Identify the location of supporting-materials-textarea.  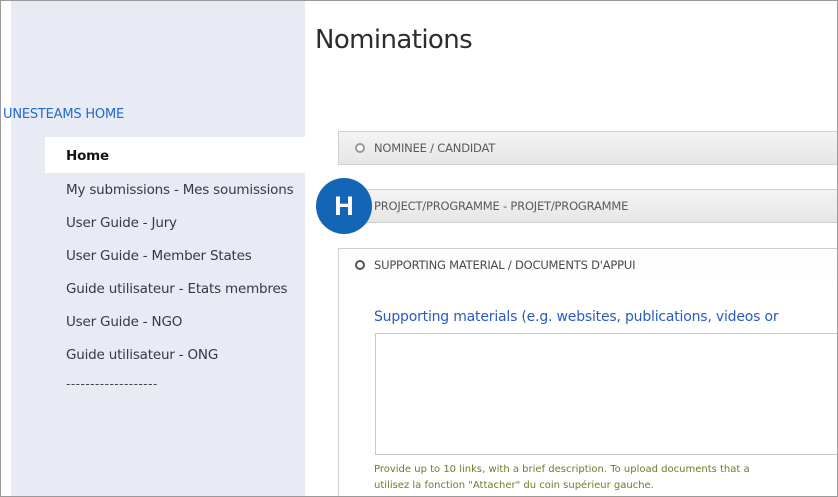
(606, 394).